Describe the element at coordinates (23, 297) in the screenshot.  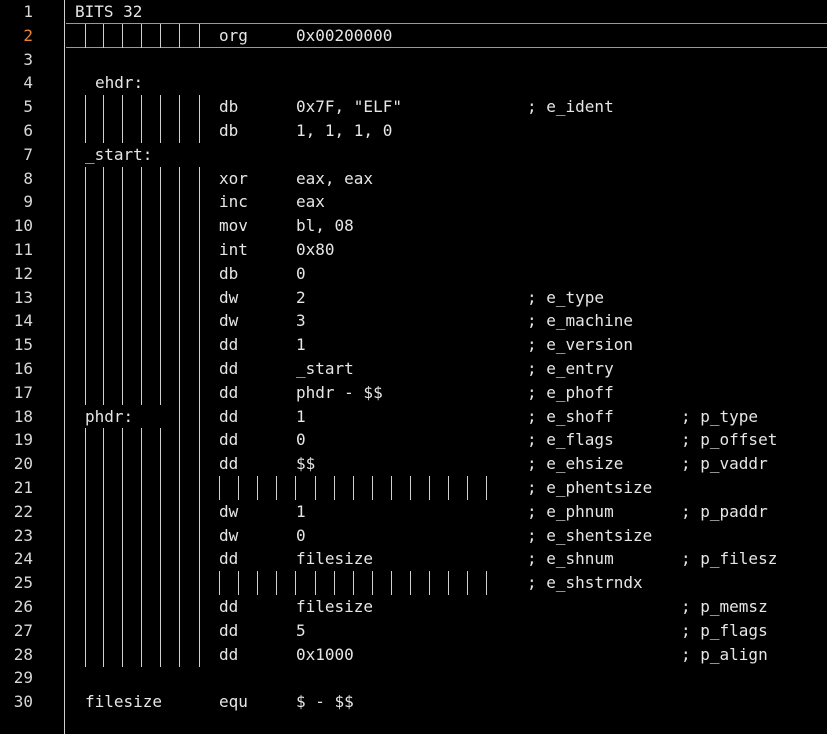
I see `line-number: 13` at that location.